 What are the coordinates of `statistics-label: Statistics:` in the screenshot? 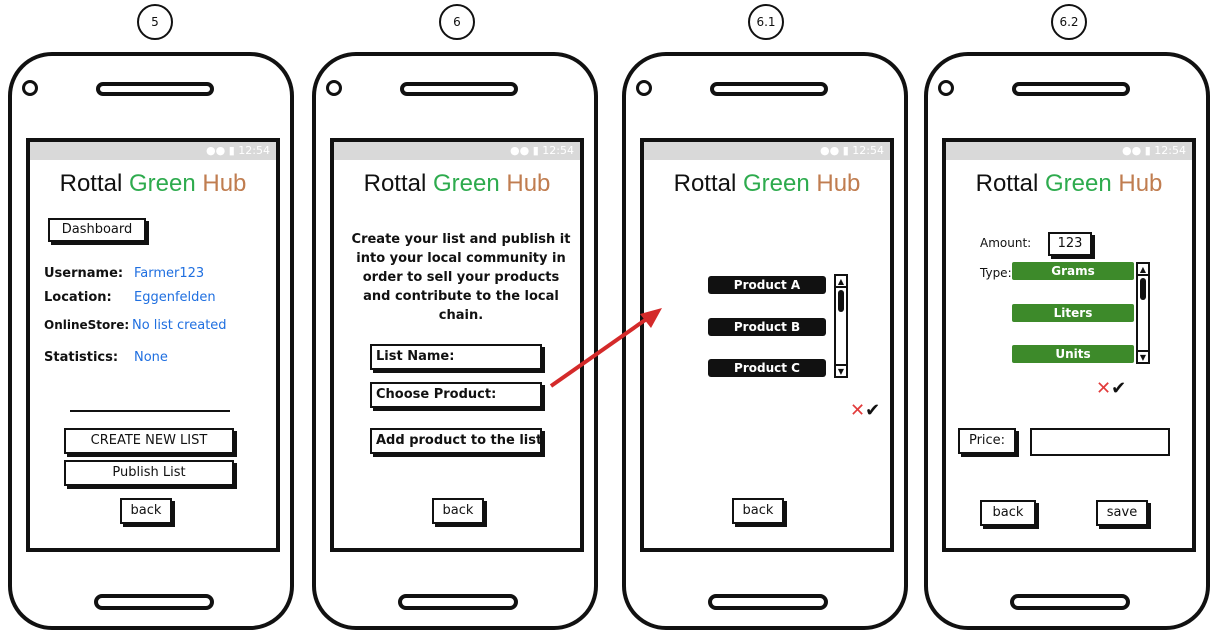 It's located at (81, 357).